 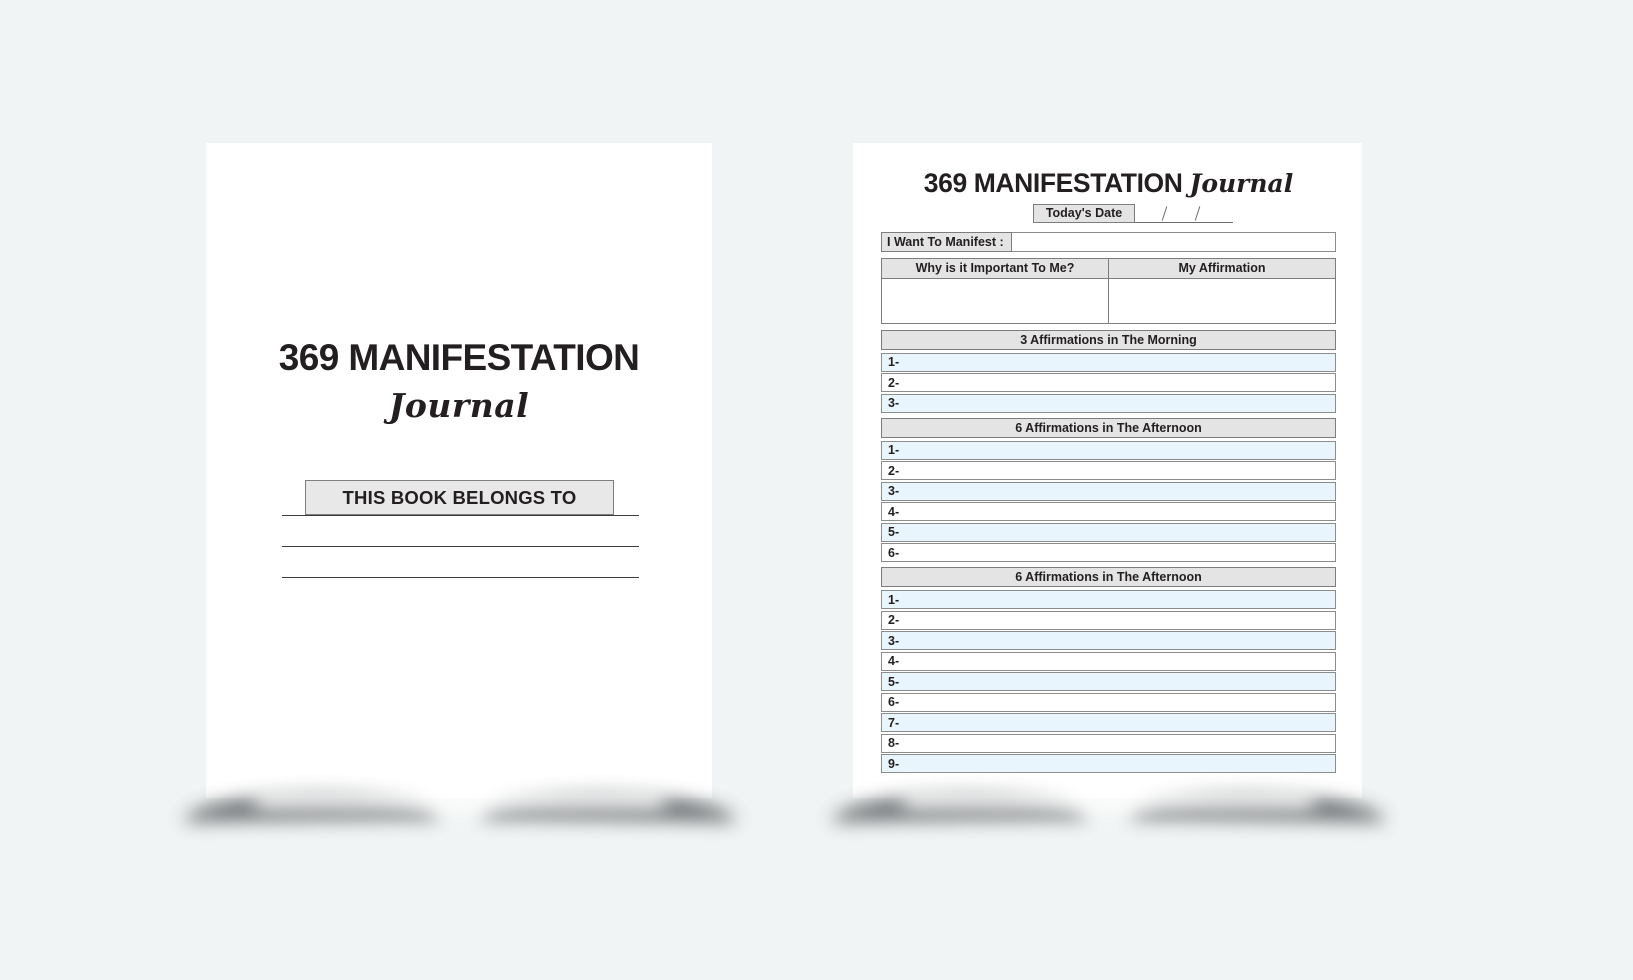 I want to click on why-important-header: Why is it Important To Me?, so click(x=995, y=268).